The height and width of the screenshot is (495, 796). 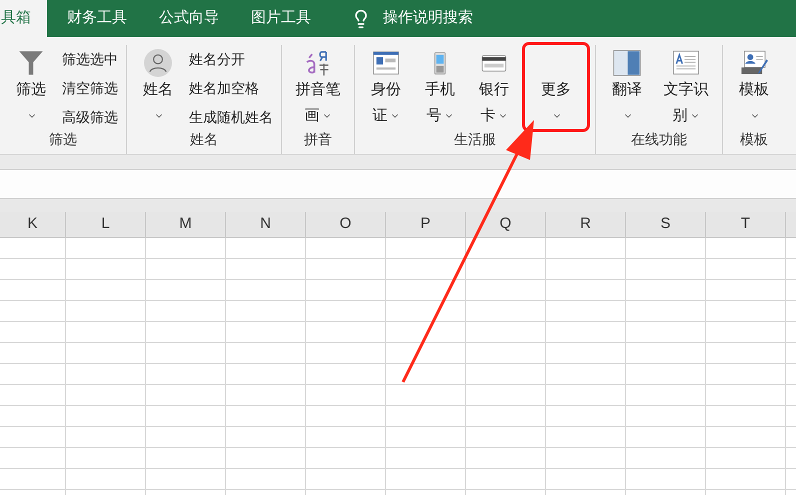 I want to click on ribbon-small-button: 生成随机姓名, so click(x=231, y=117).